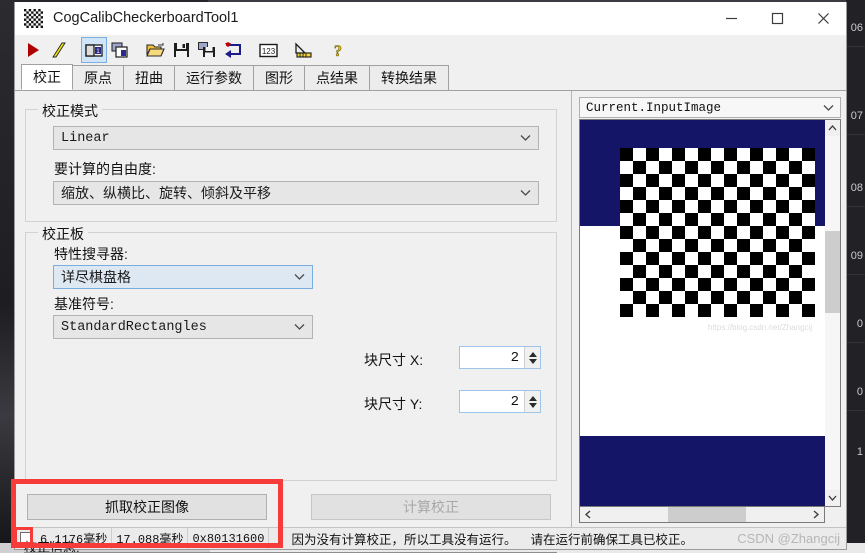 The image size is (865, 553). Describe the element at coordinates (183, 327) in the screenshot. I see `fiducial-select: StandardRectangles` at that location.